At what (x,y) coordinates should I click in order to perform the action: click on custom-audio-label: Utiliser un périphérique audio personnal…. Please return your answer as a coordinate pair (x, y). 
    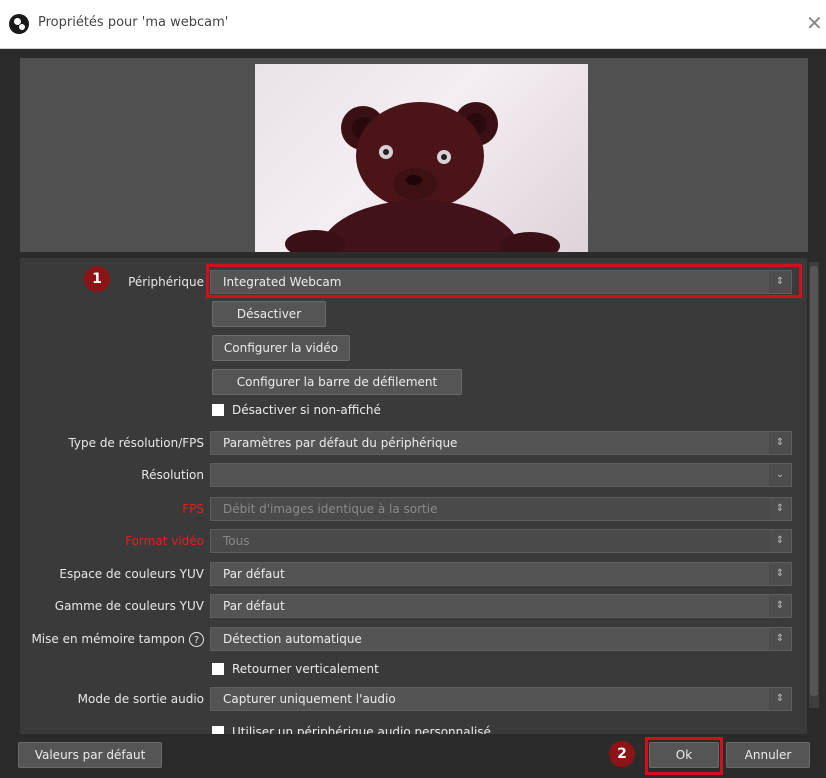
    Looking at the image, I should click on (361, 729).